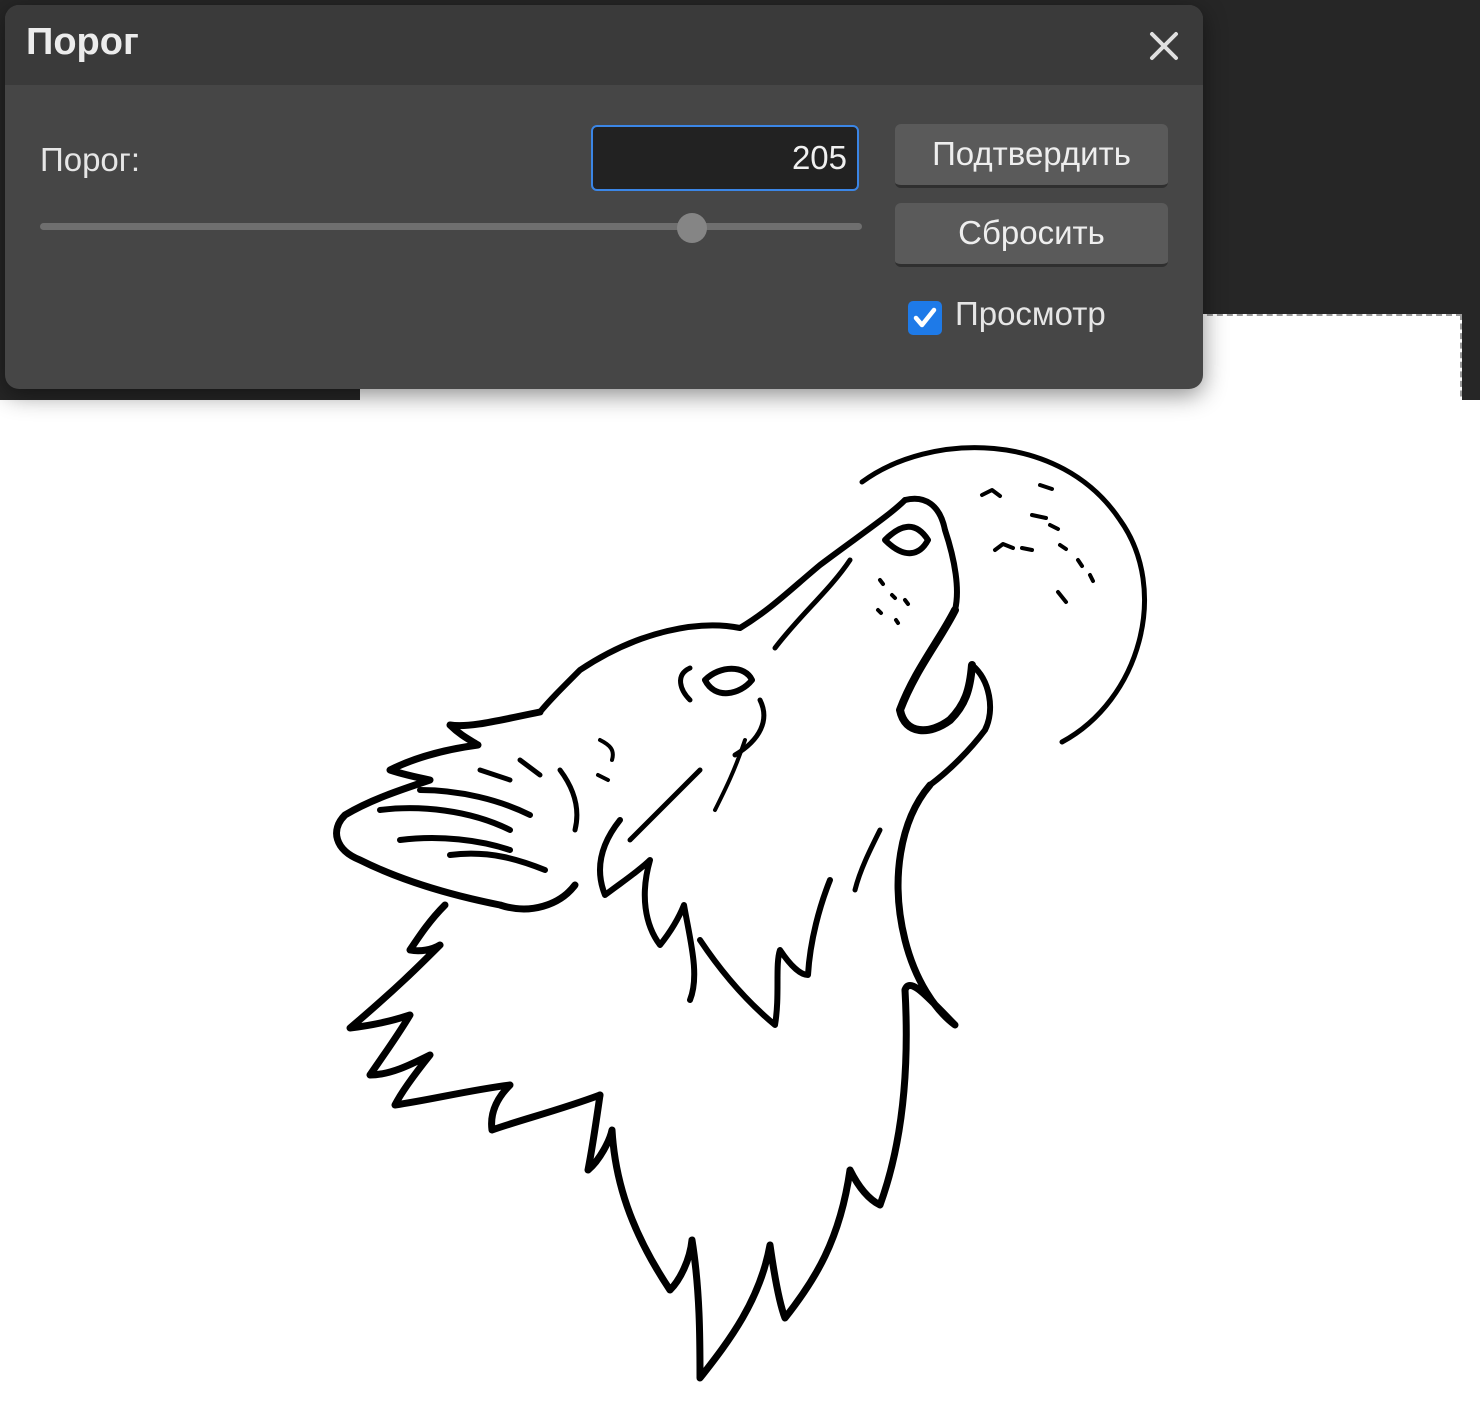 The width and height of the screenshot is (1480, 1424). I want to click on threshold-input, so click(725, 158).